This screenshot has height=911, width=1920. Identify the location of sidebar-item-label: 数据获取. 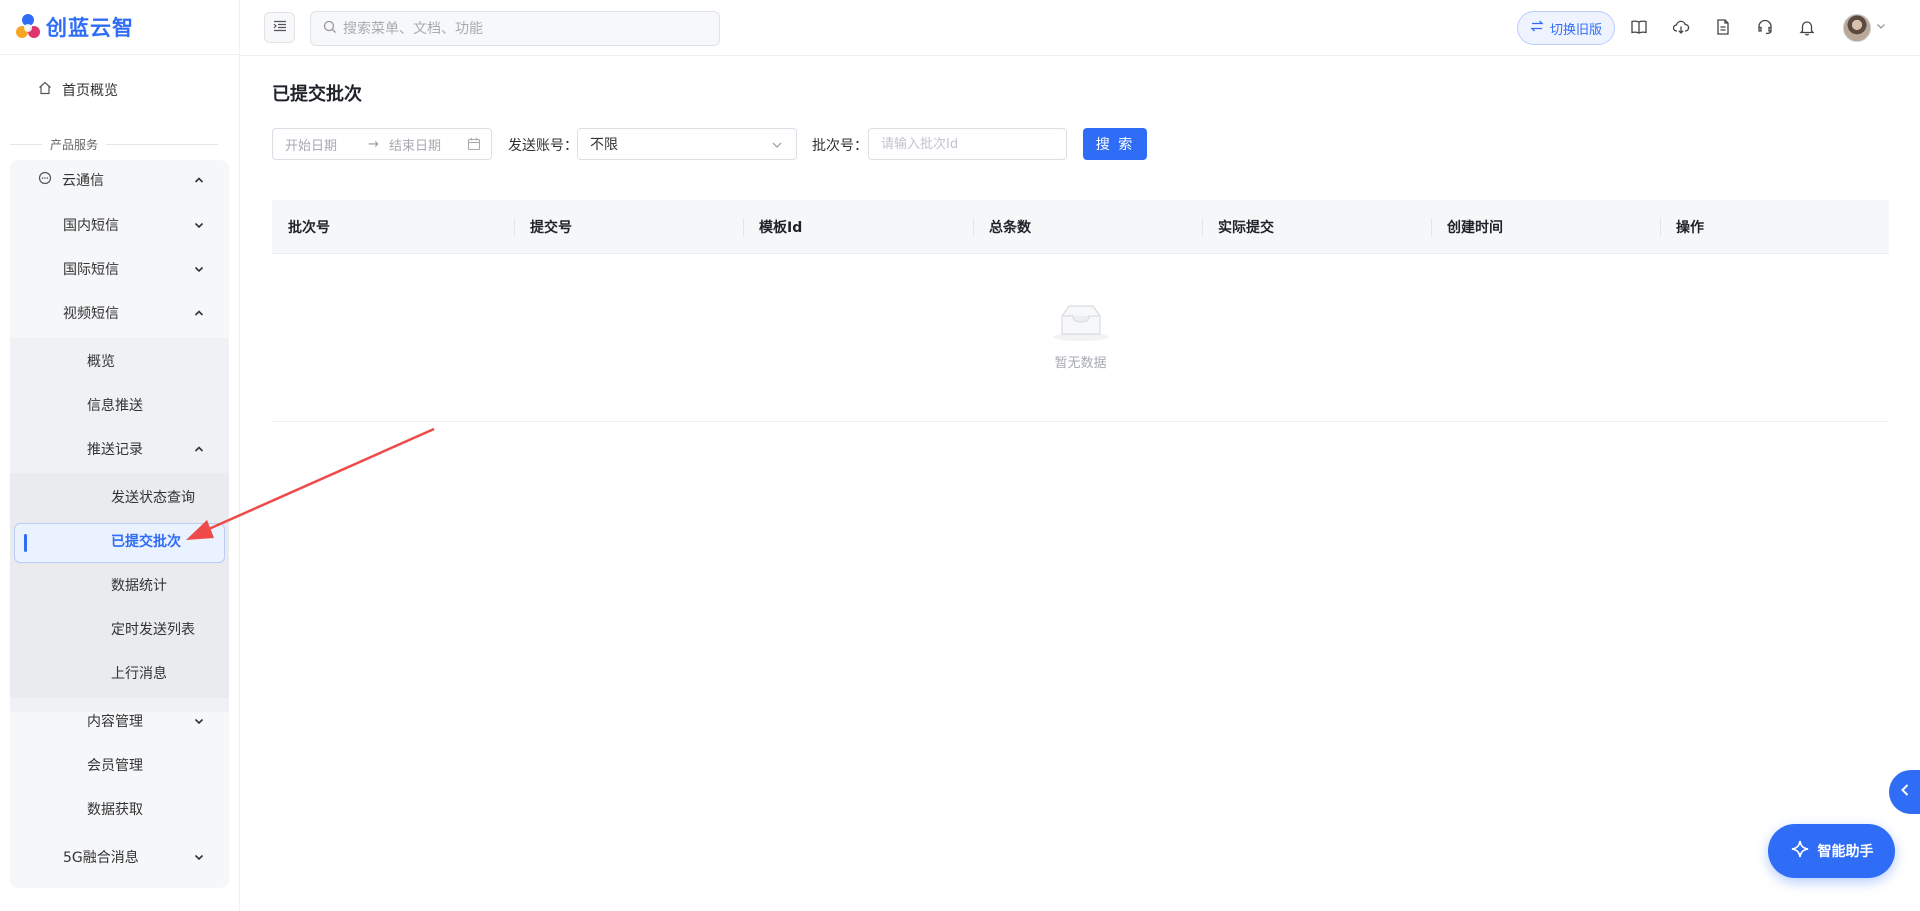
(115, 810).